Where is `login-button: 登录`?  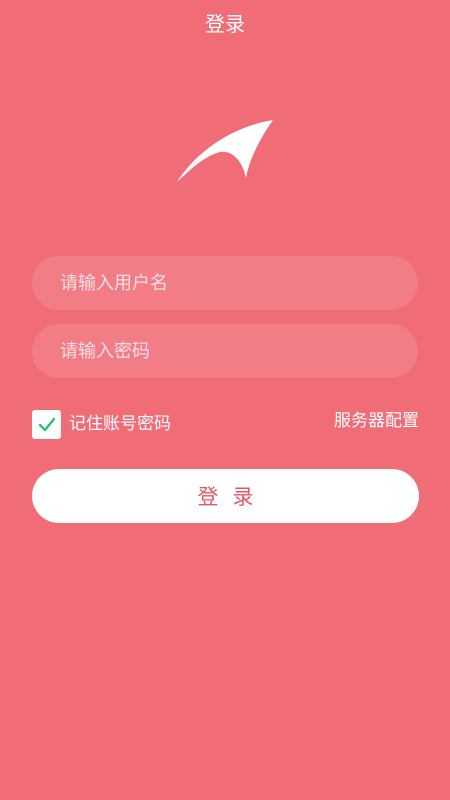
login-button: 登录 is located at coordinates (225, 496).